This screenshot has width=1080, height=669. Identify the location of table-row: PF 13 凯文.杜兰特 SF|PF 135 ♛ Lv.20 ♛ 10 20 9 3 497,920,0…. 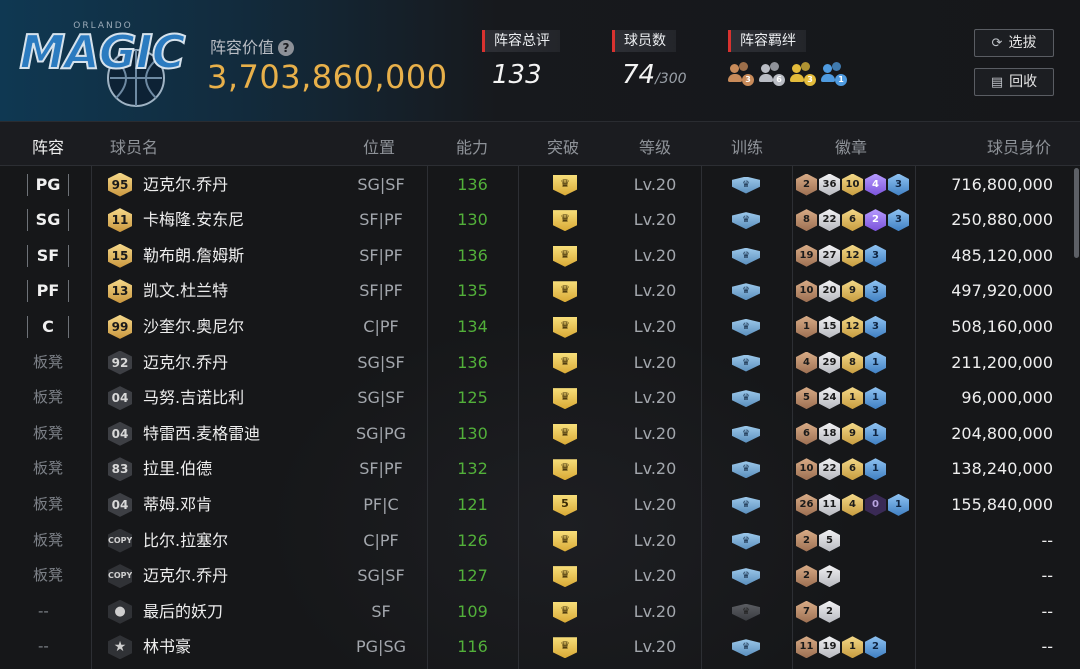
(540, 291).